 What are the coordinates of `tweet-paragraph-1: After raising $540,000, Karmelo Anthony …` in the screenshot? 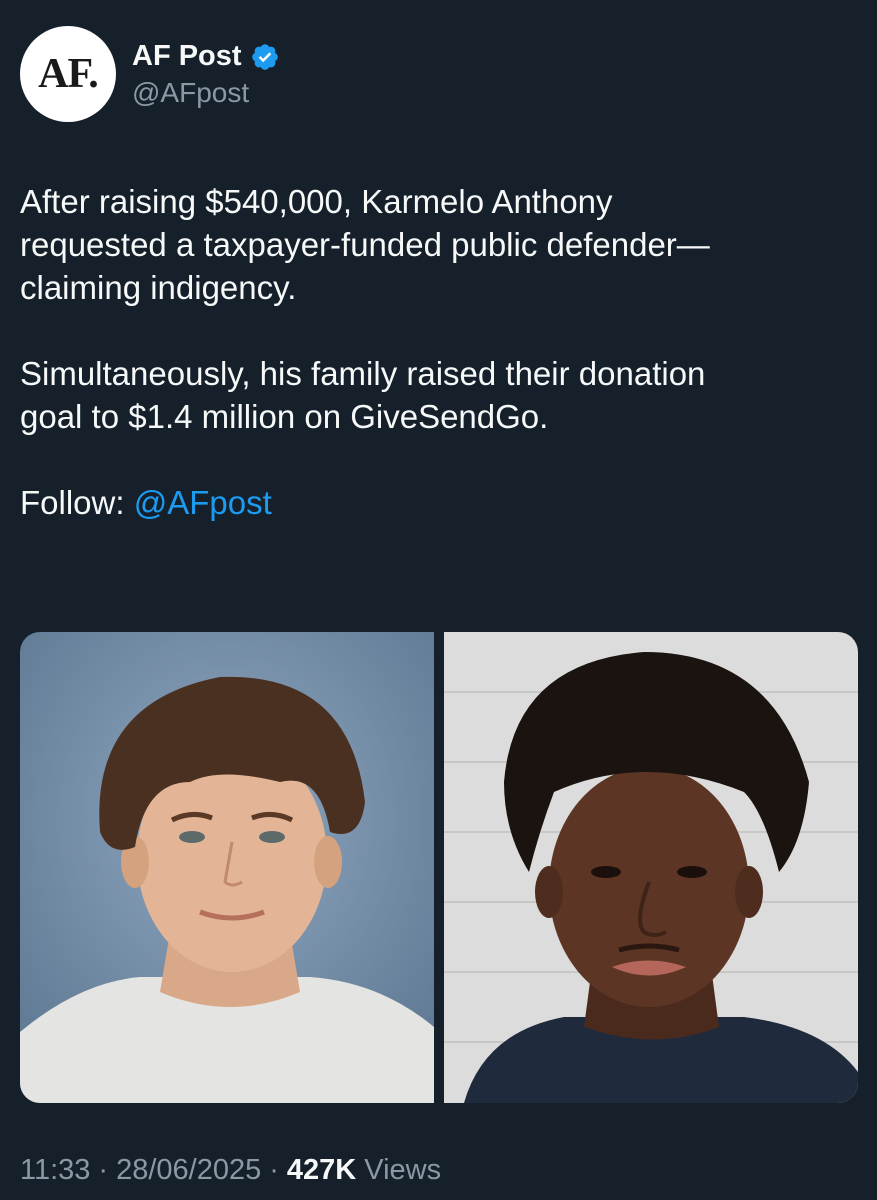 It's located at (365, 244).